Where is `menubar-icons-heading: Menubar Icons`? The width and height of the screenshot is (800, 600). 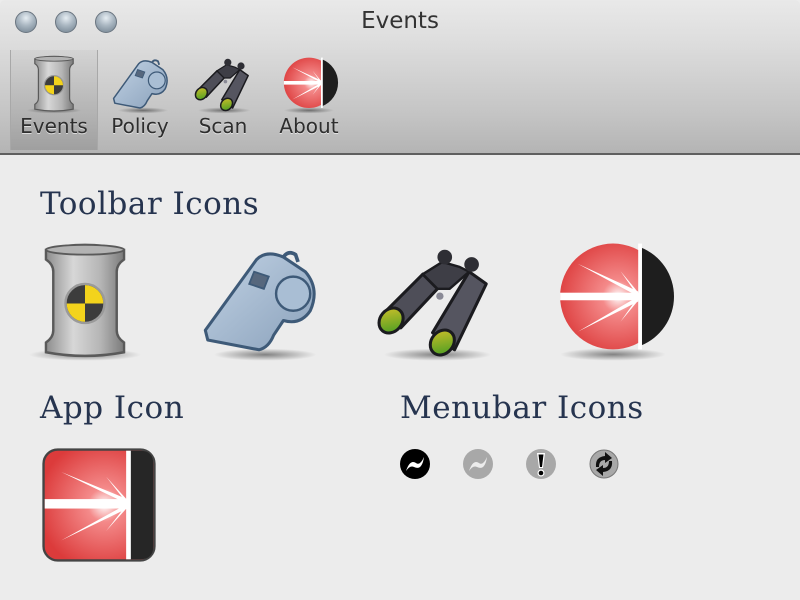 menubar-icons-heading: Menubar Icons is located at coordinates (522, 408).